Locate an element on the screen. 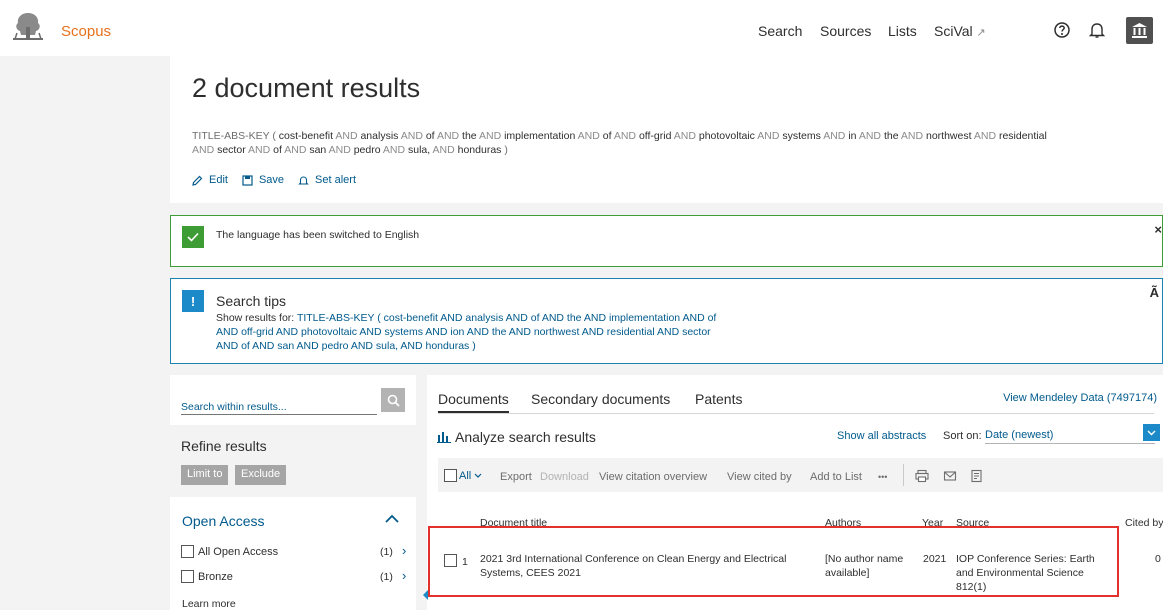 This screenshot has width=1163, height=610. result-title-line-2: Systems, CEES 2021 is located at coordinates (530, 573).